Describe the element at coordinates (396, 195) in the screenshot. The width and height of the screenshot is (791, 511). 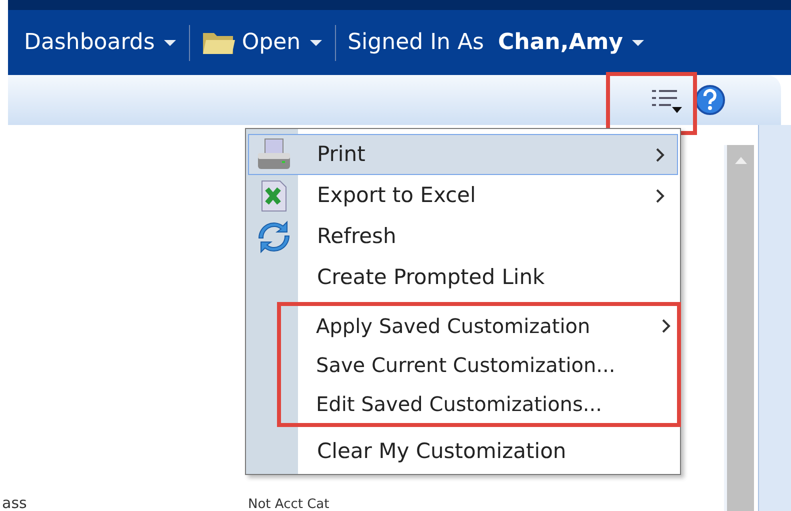
I see `menu-item-label: Export to Excel` at that location.